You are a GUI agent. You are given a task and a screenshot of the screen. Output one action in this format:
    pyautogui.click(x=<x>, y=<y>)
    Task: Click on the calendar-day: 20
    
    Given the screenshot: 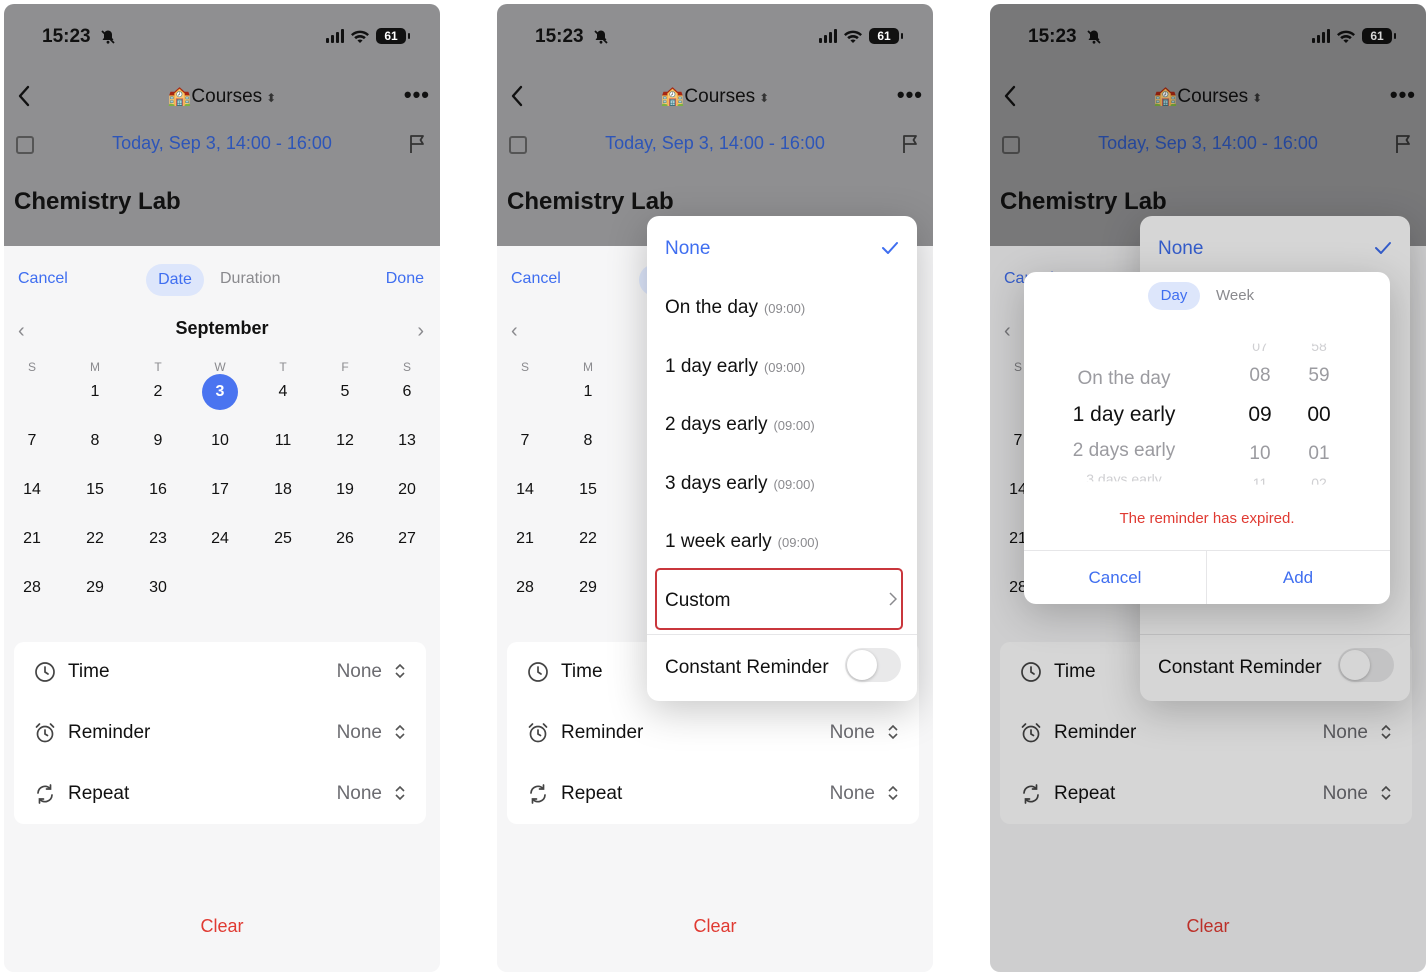 What is the action you would take?
    pyautogui.click(x=407, y=490)
    